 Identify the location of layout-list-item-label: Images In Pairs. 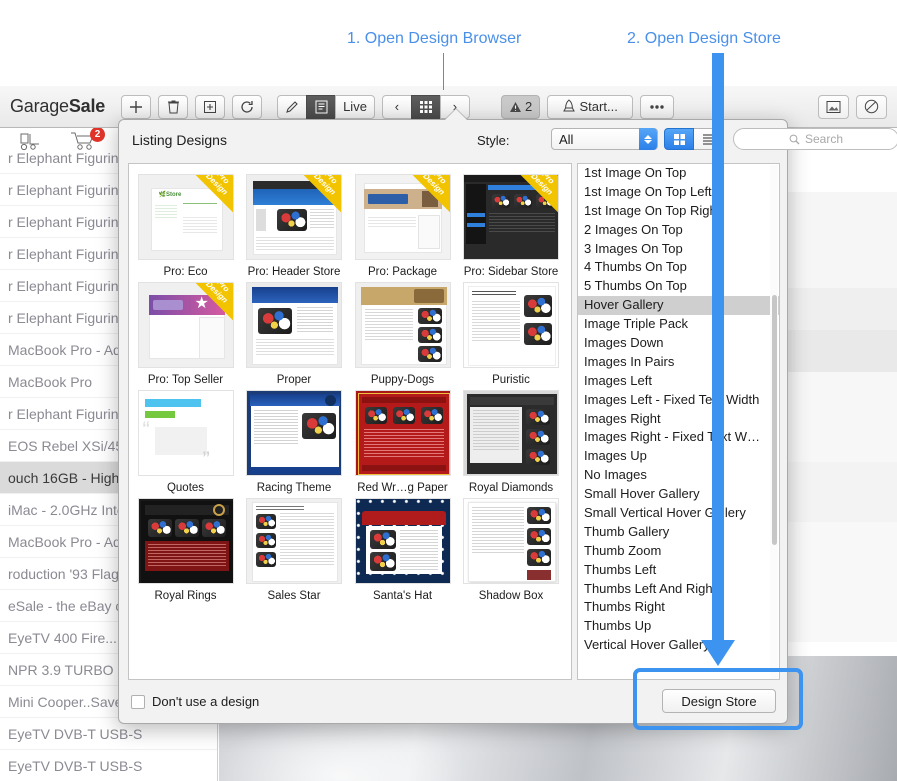
(629, 361).